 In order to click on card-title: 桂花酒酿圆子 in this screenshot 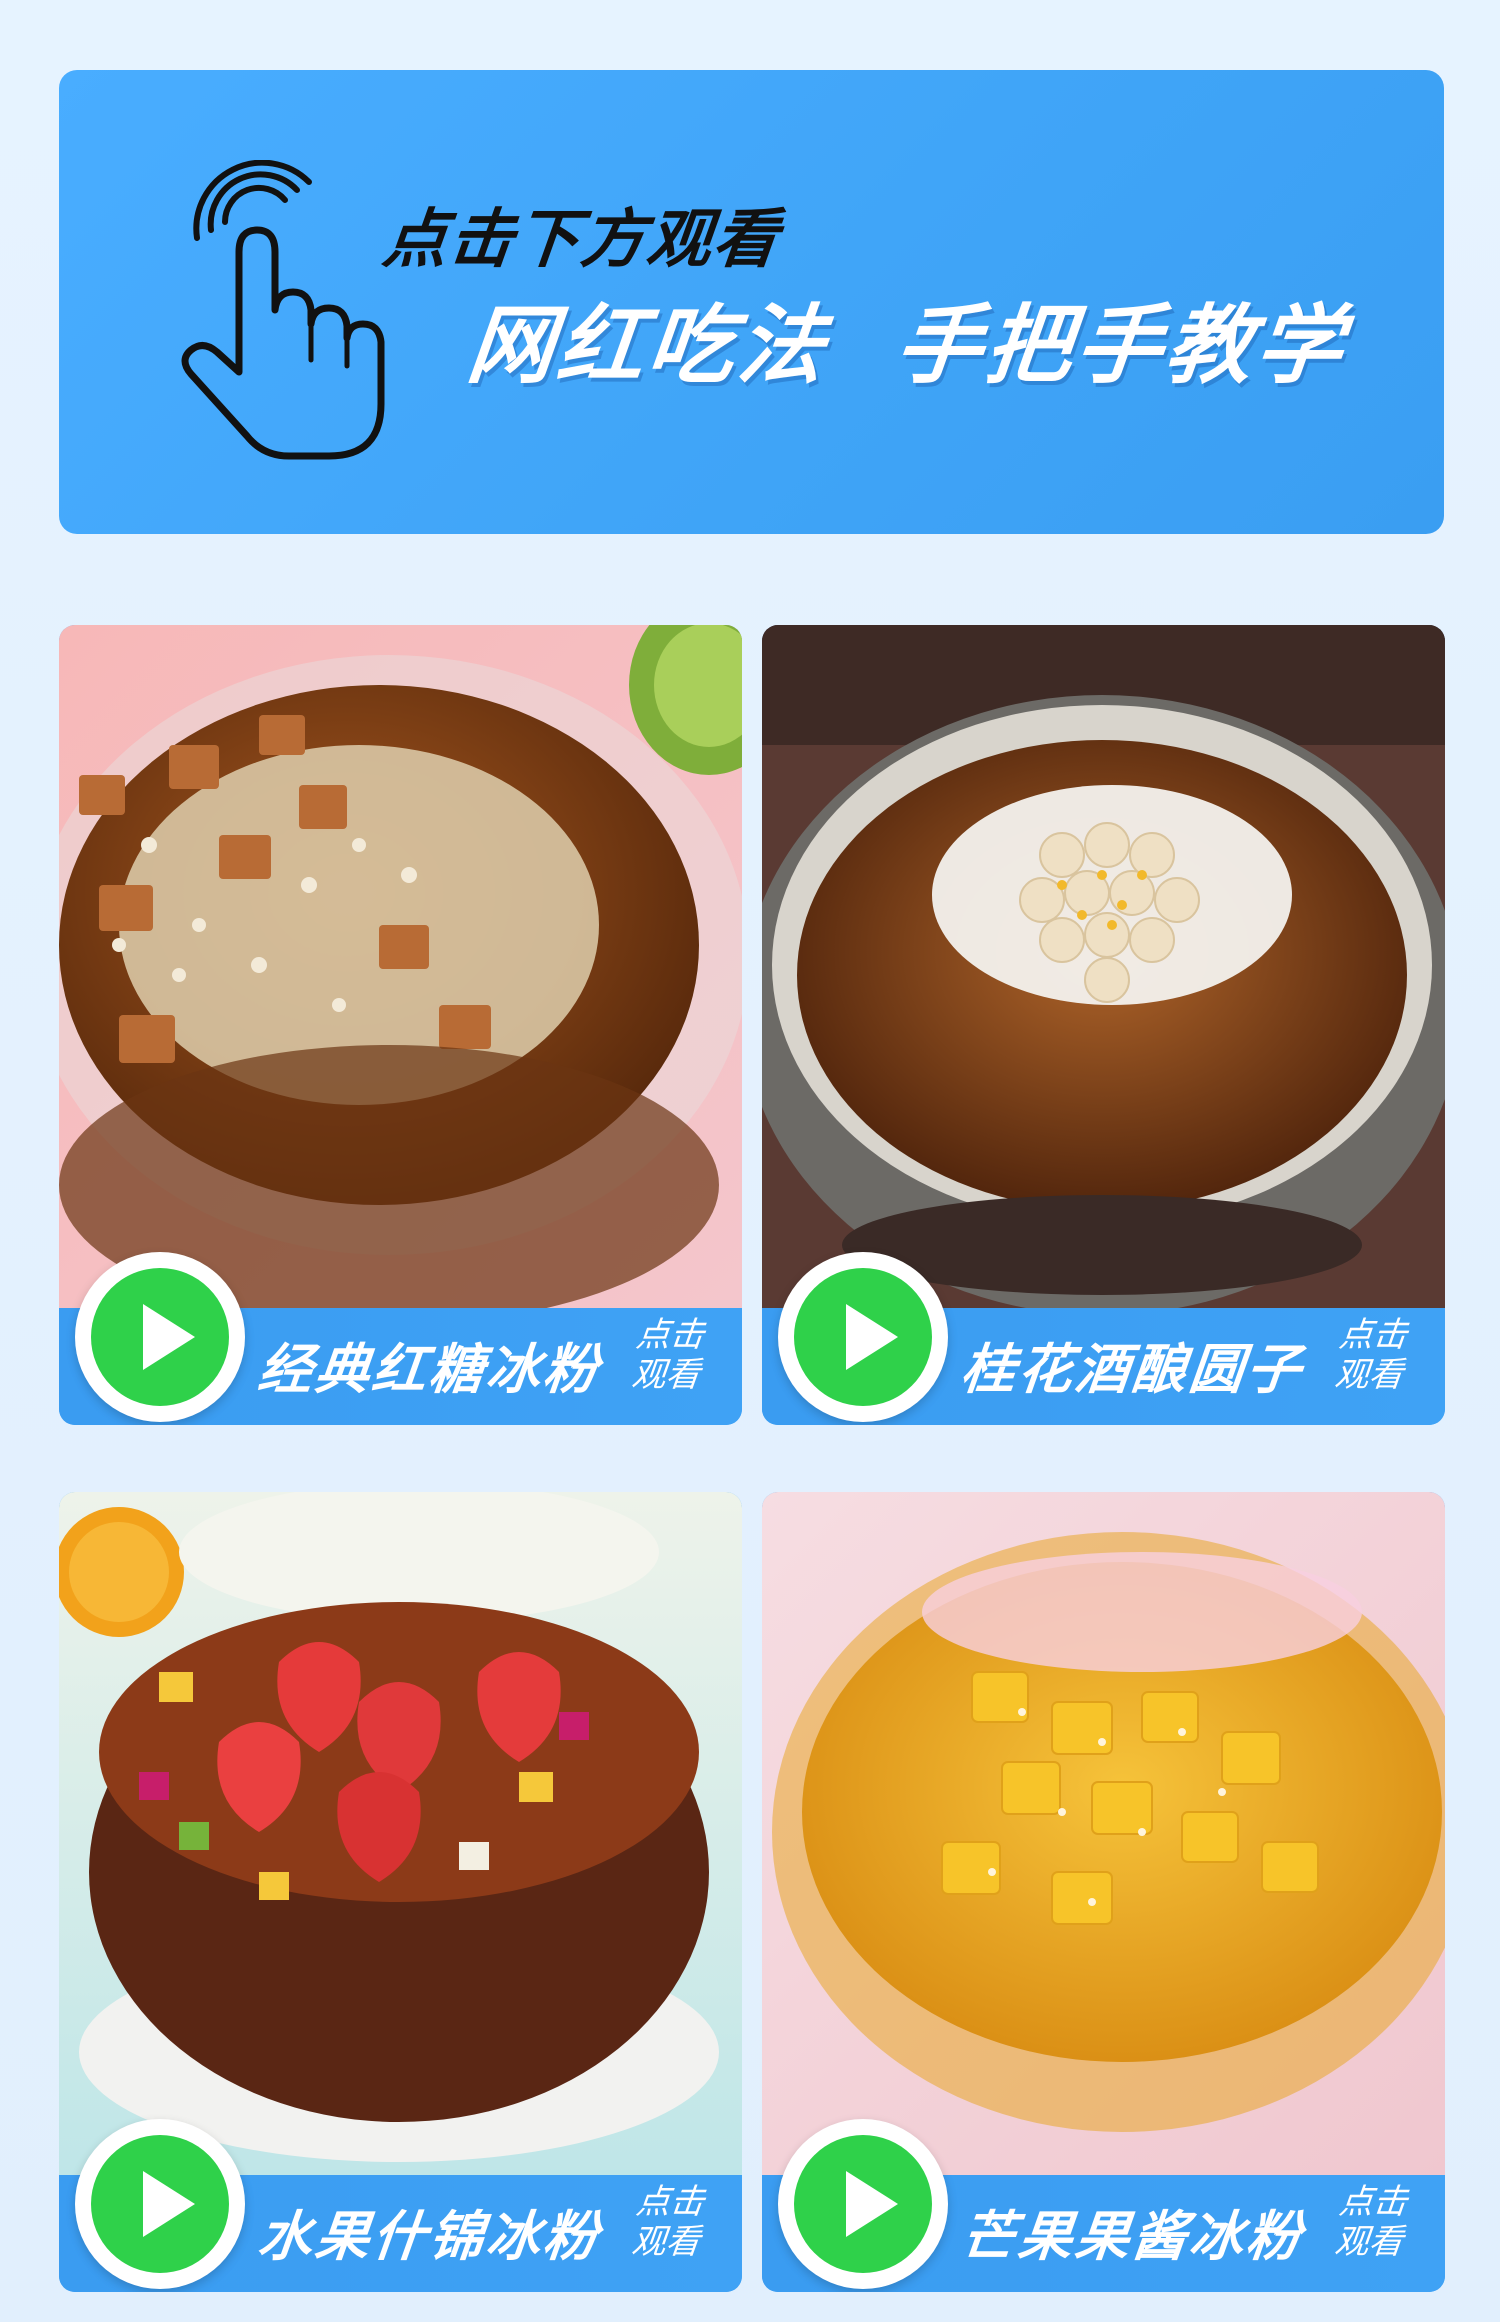, I will do `click(1132, 1369)`.